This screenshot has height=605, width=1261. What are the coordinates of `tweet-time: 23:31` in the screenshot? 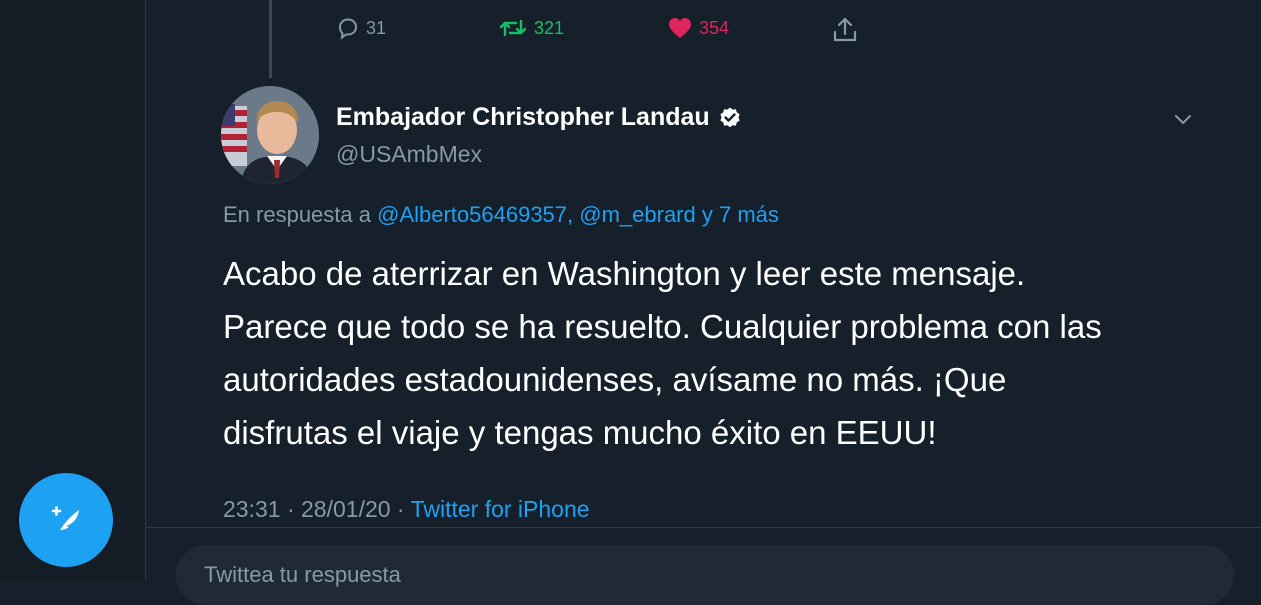 It's located at (252, 509).